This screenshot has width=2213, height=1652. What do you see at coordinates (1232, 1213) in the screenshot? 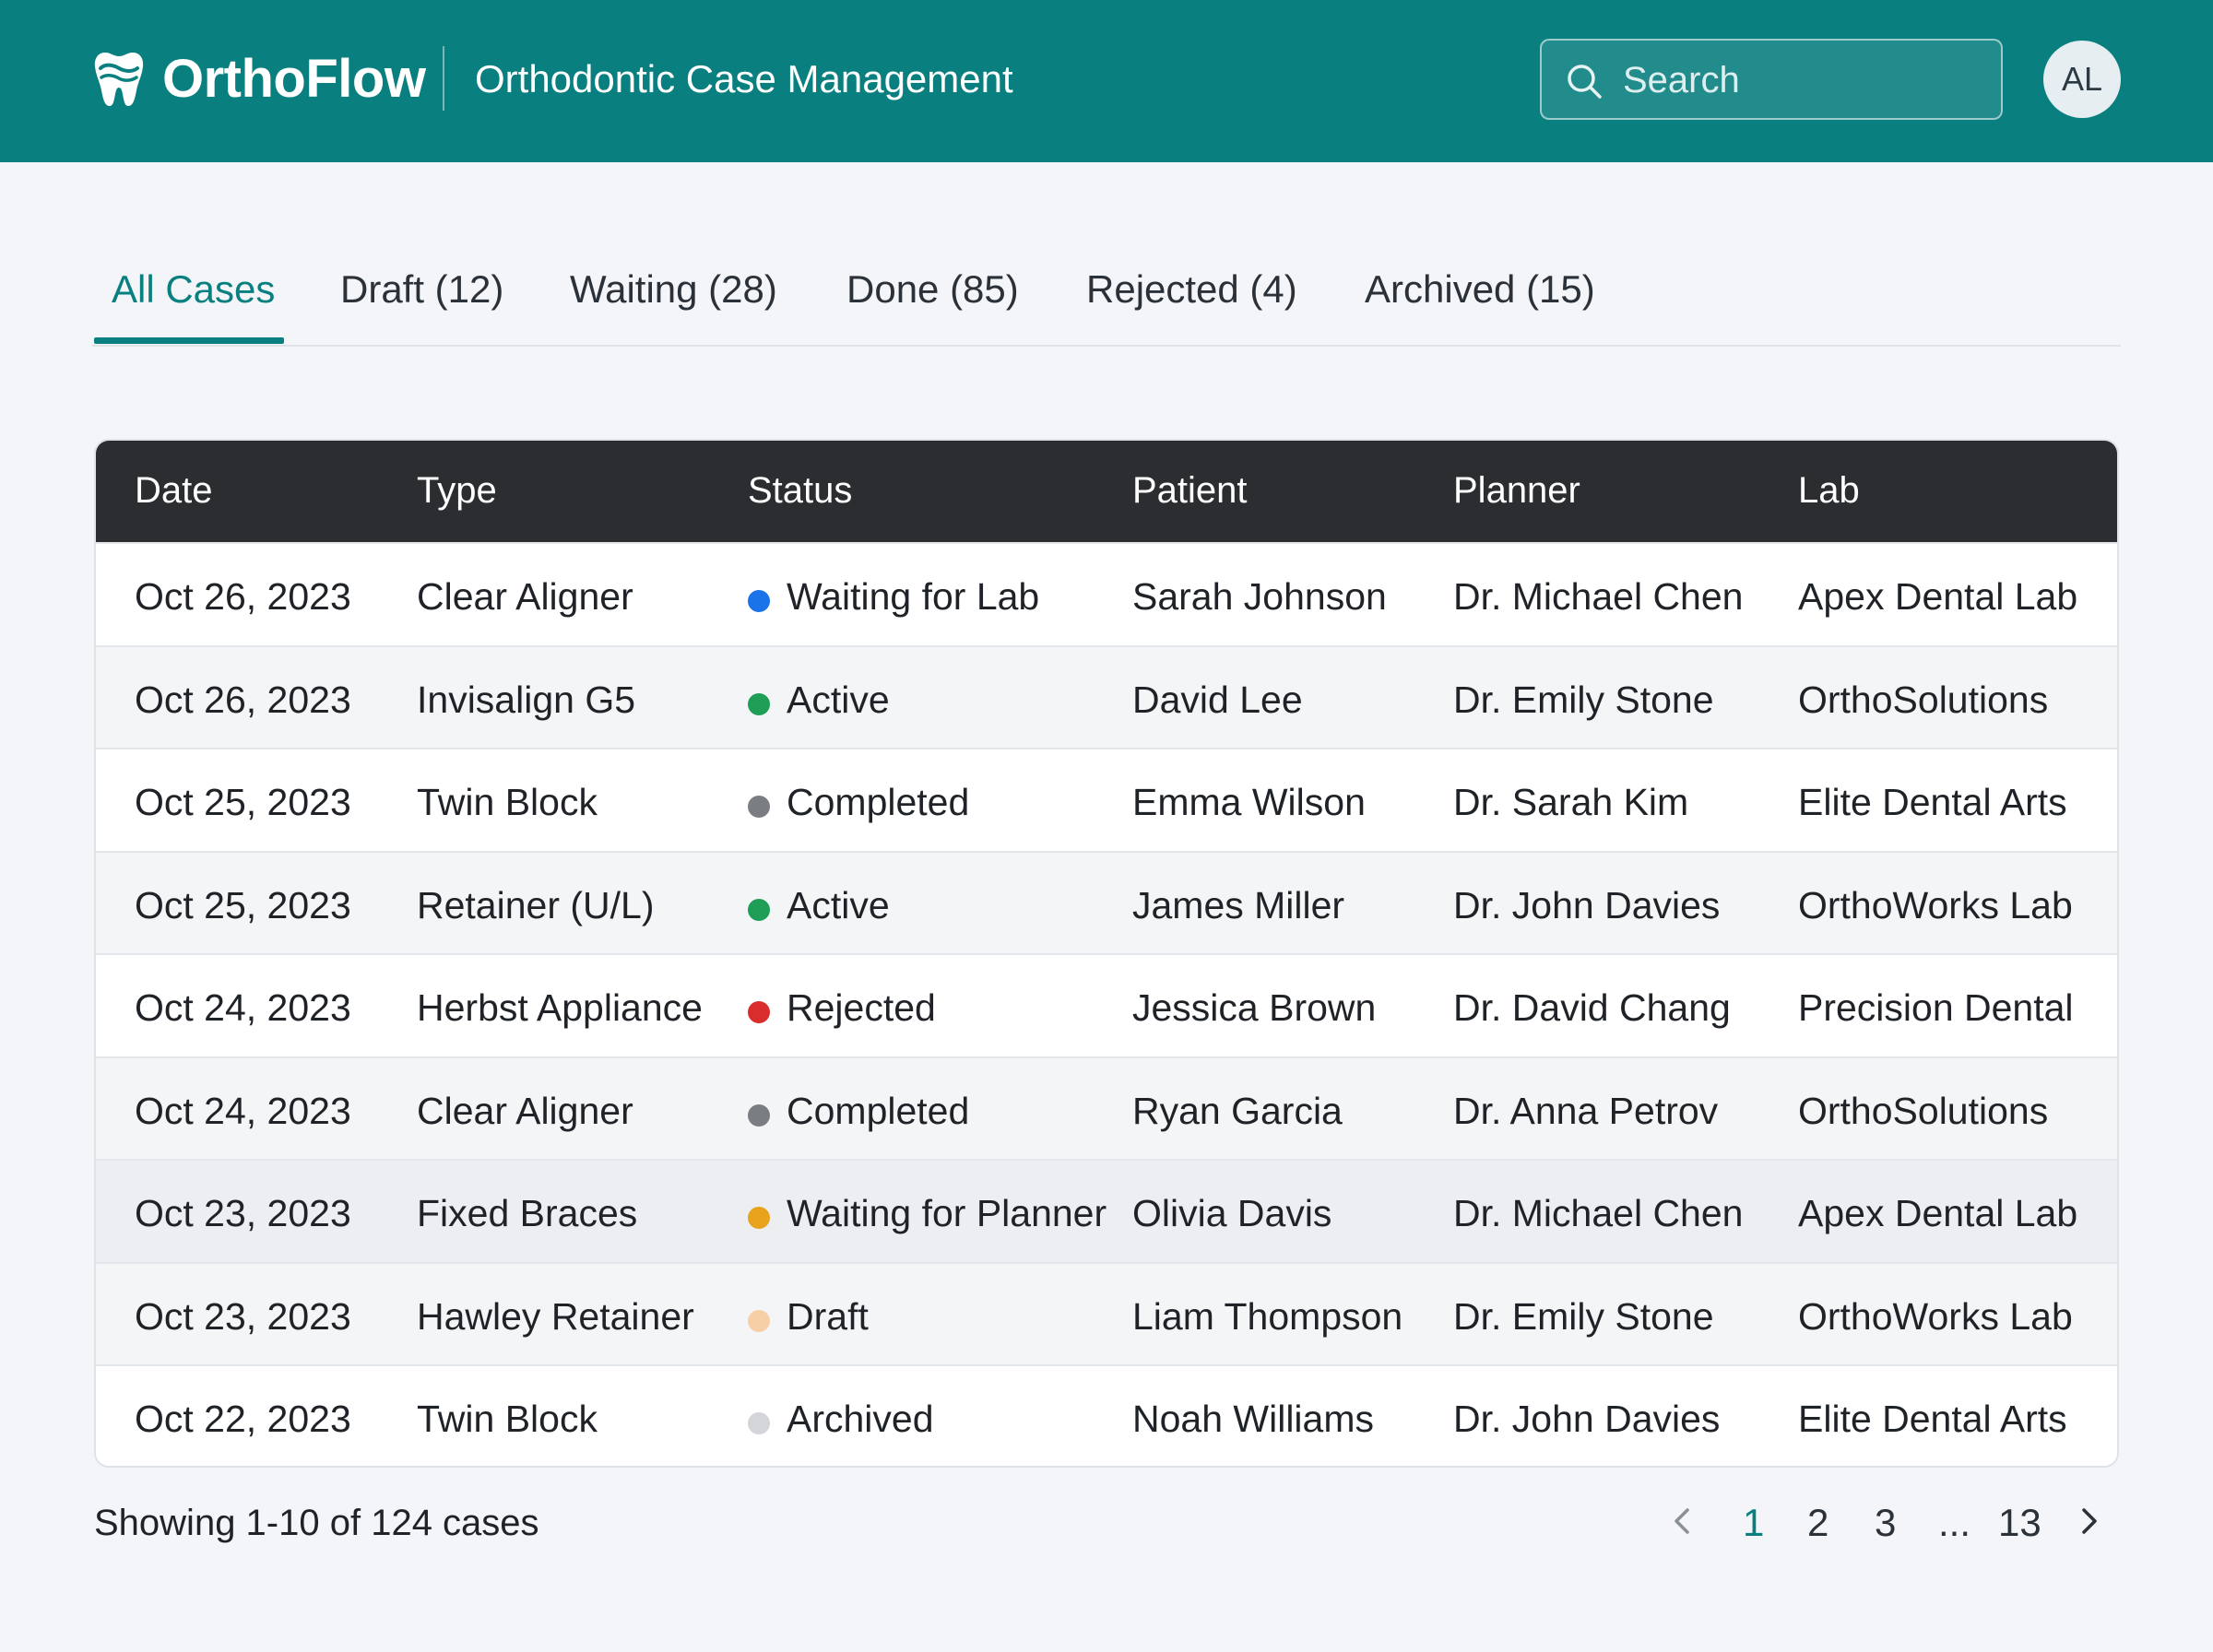
I see `cell-patient: Olivia Davis` at bounding box center [1232, 1213].